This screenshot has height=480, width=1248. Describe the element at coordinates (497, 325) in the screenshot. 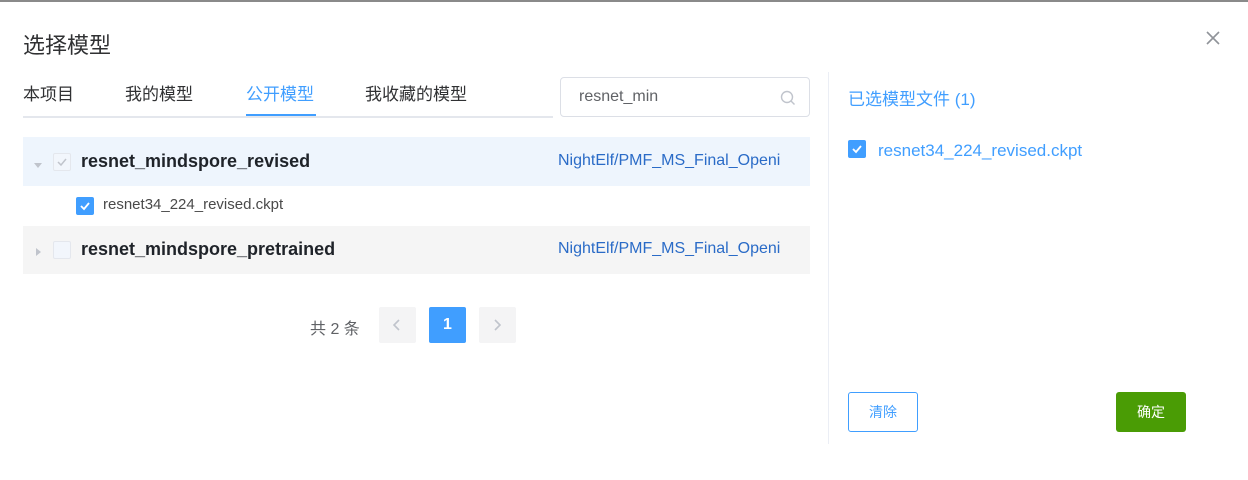

I see `next-page-button` at that location.